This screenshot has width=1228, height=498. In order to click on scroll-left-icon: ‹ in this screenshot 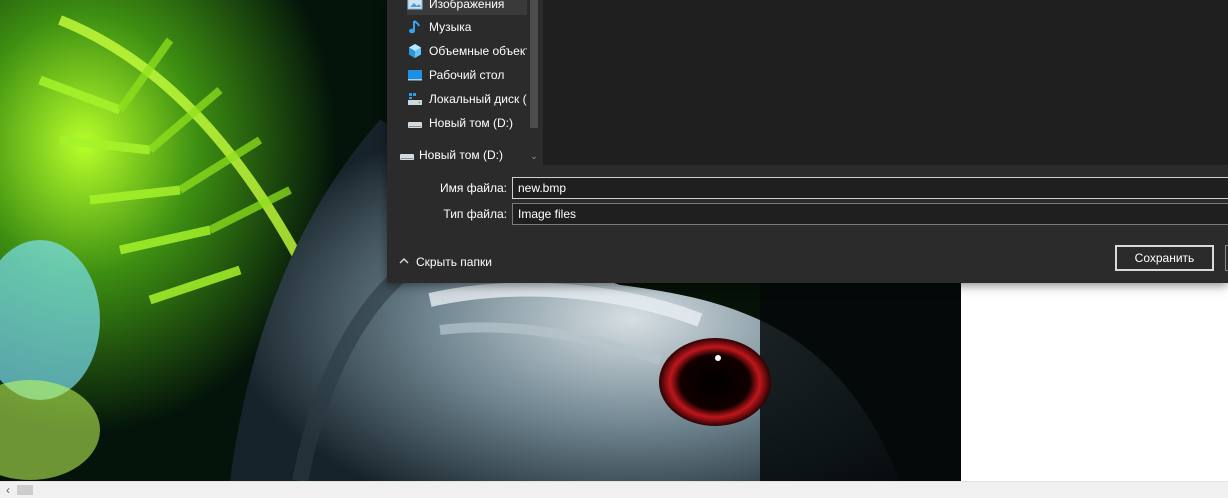, I will do `click(8, 490)`.